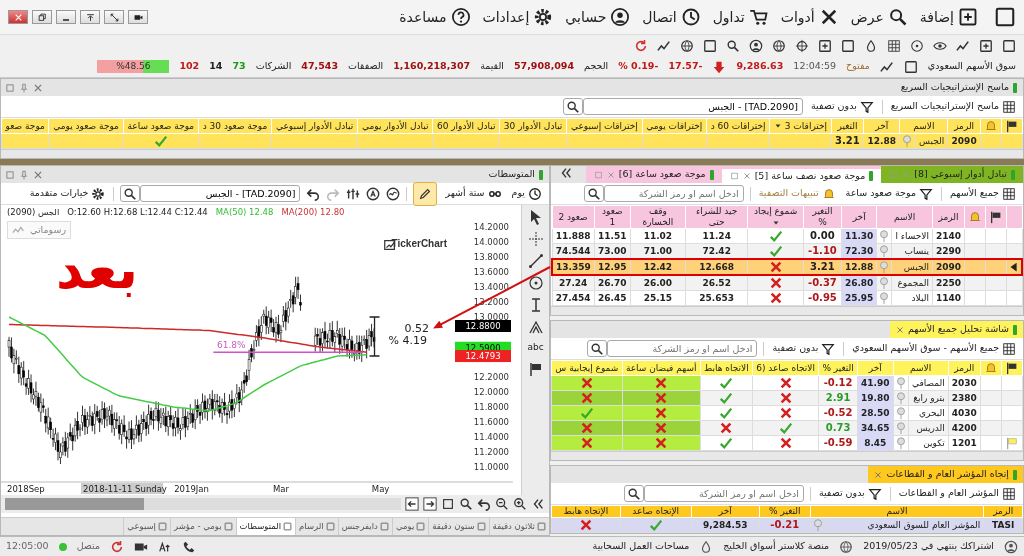  I want to click on column-header: تبادل الأدوار يومي, so click(395, 126).